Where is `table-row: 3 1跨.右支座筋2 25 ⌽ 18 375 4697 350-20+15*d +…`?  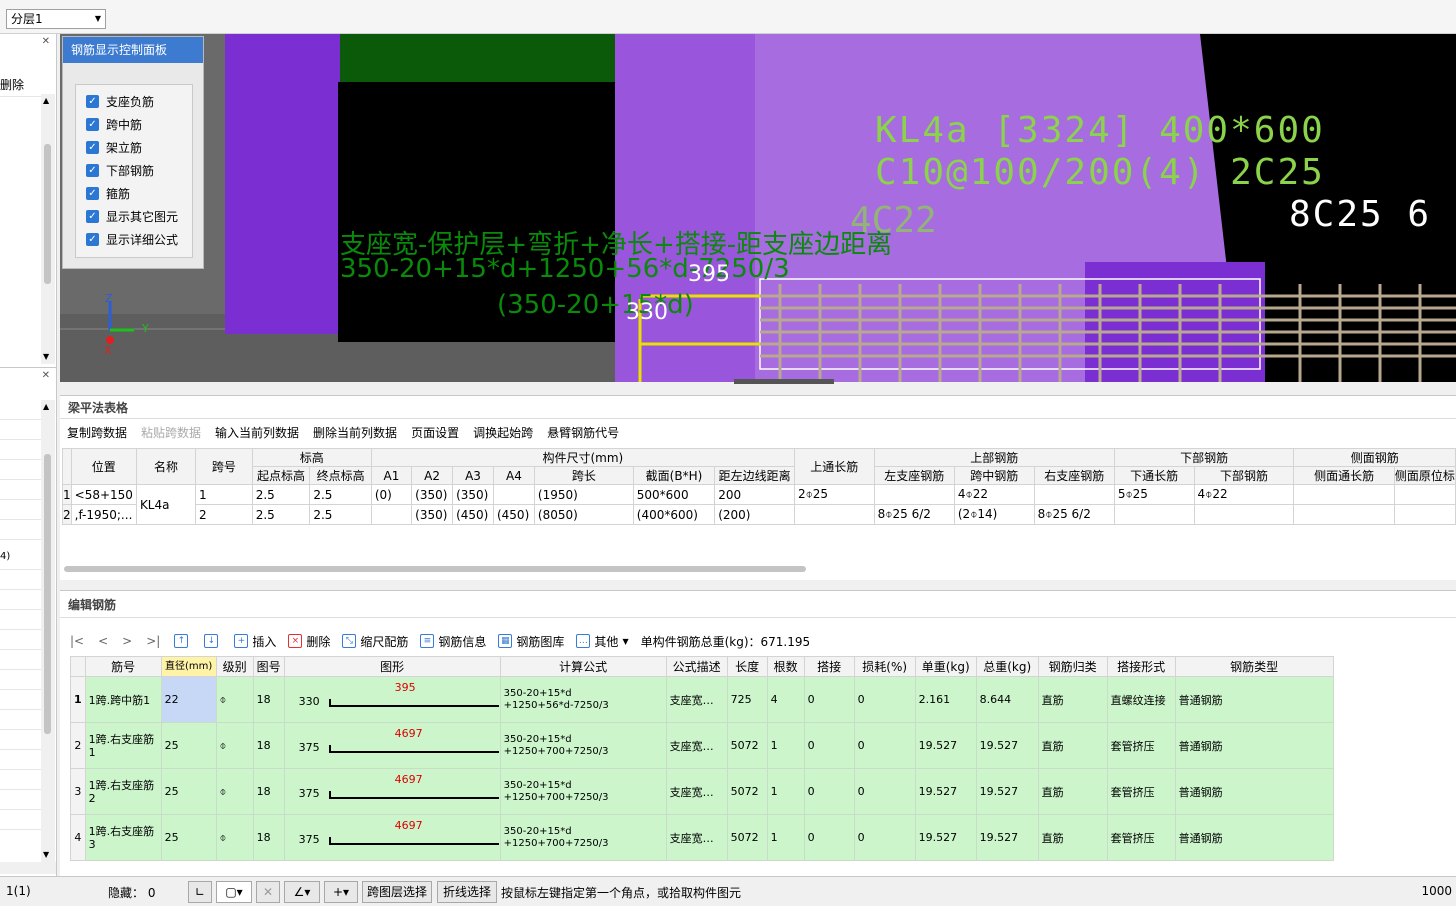
table-row: 3 1跨.右支座筋2 25 ⌽ 18 375 4697 350-20+15*d +… is located at coordinates (702, 791).